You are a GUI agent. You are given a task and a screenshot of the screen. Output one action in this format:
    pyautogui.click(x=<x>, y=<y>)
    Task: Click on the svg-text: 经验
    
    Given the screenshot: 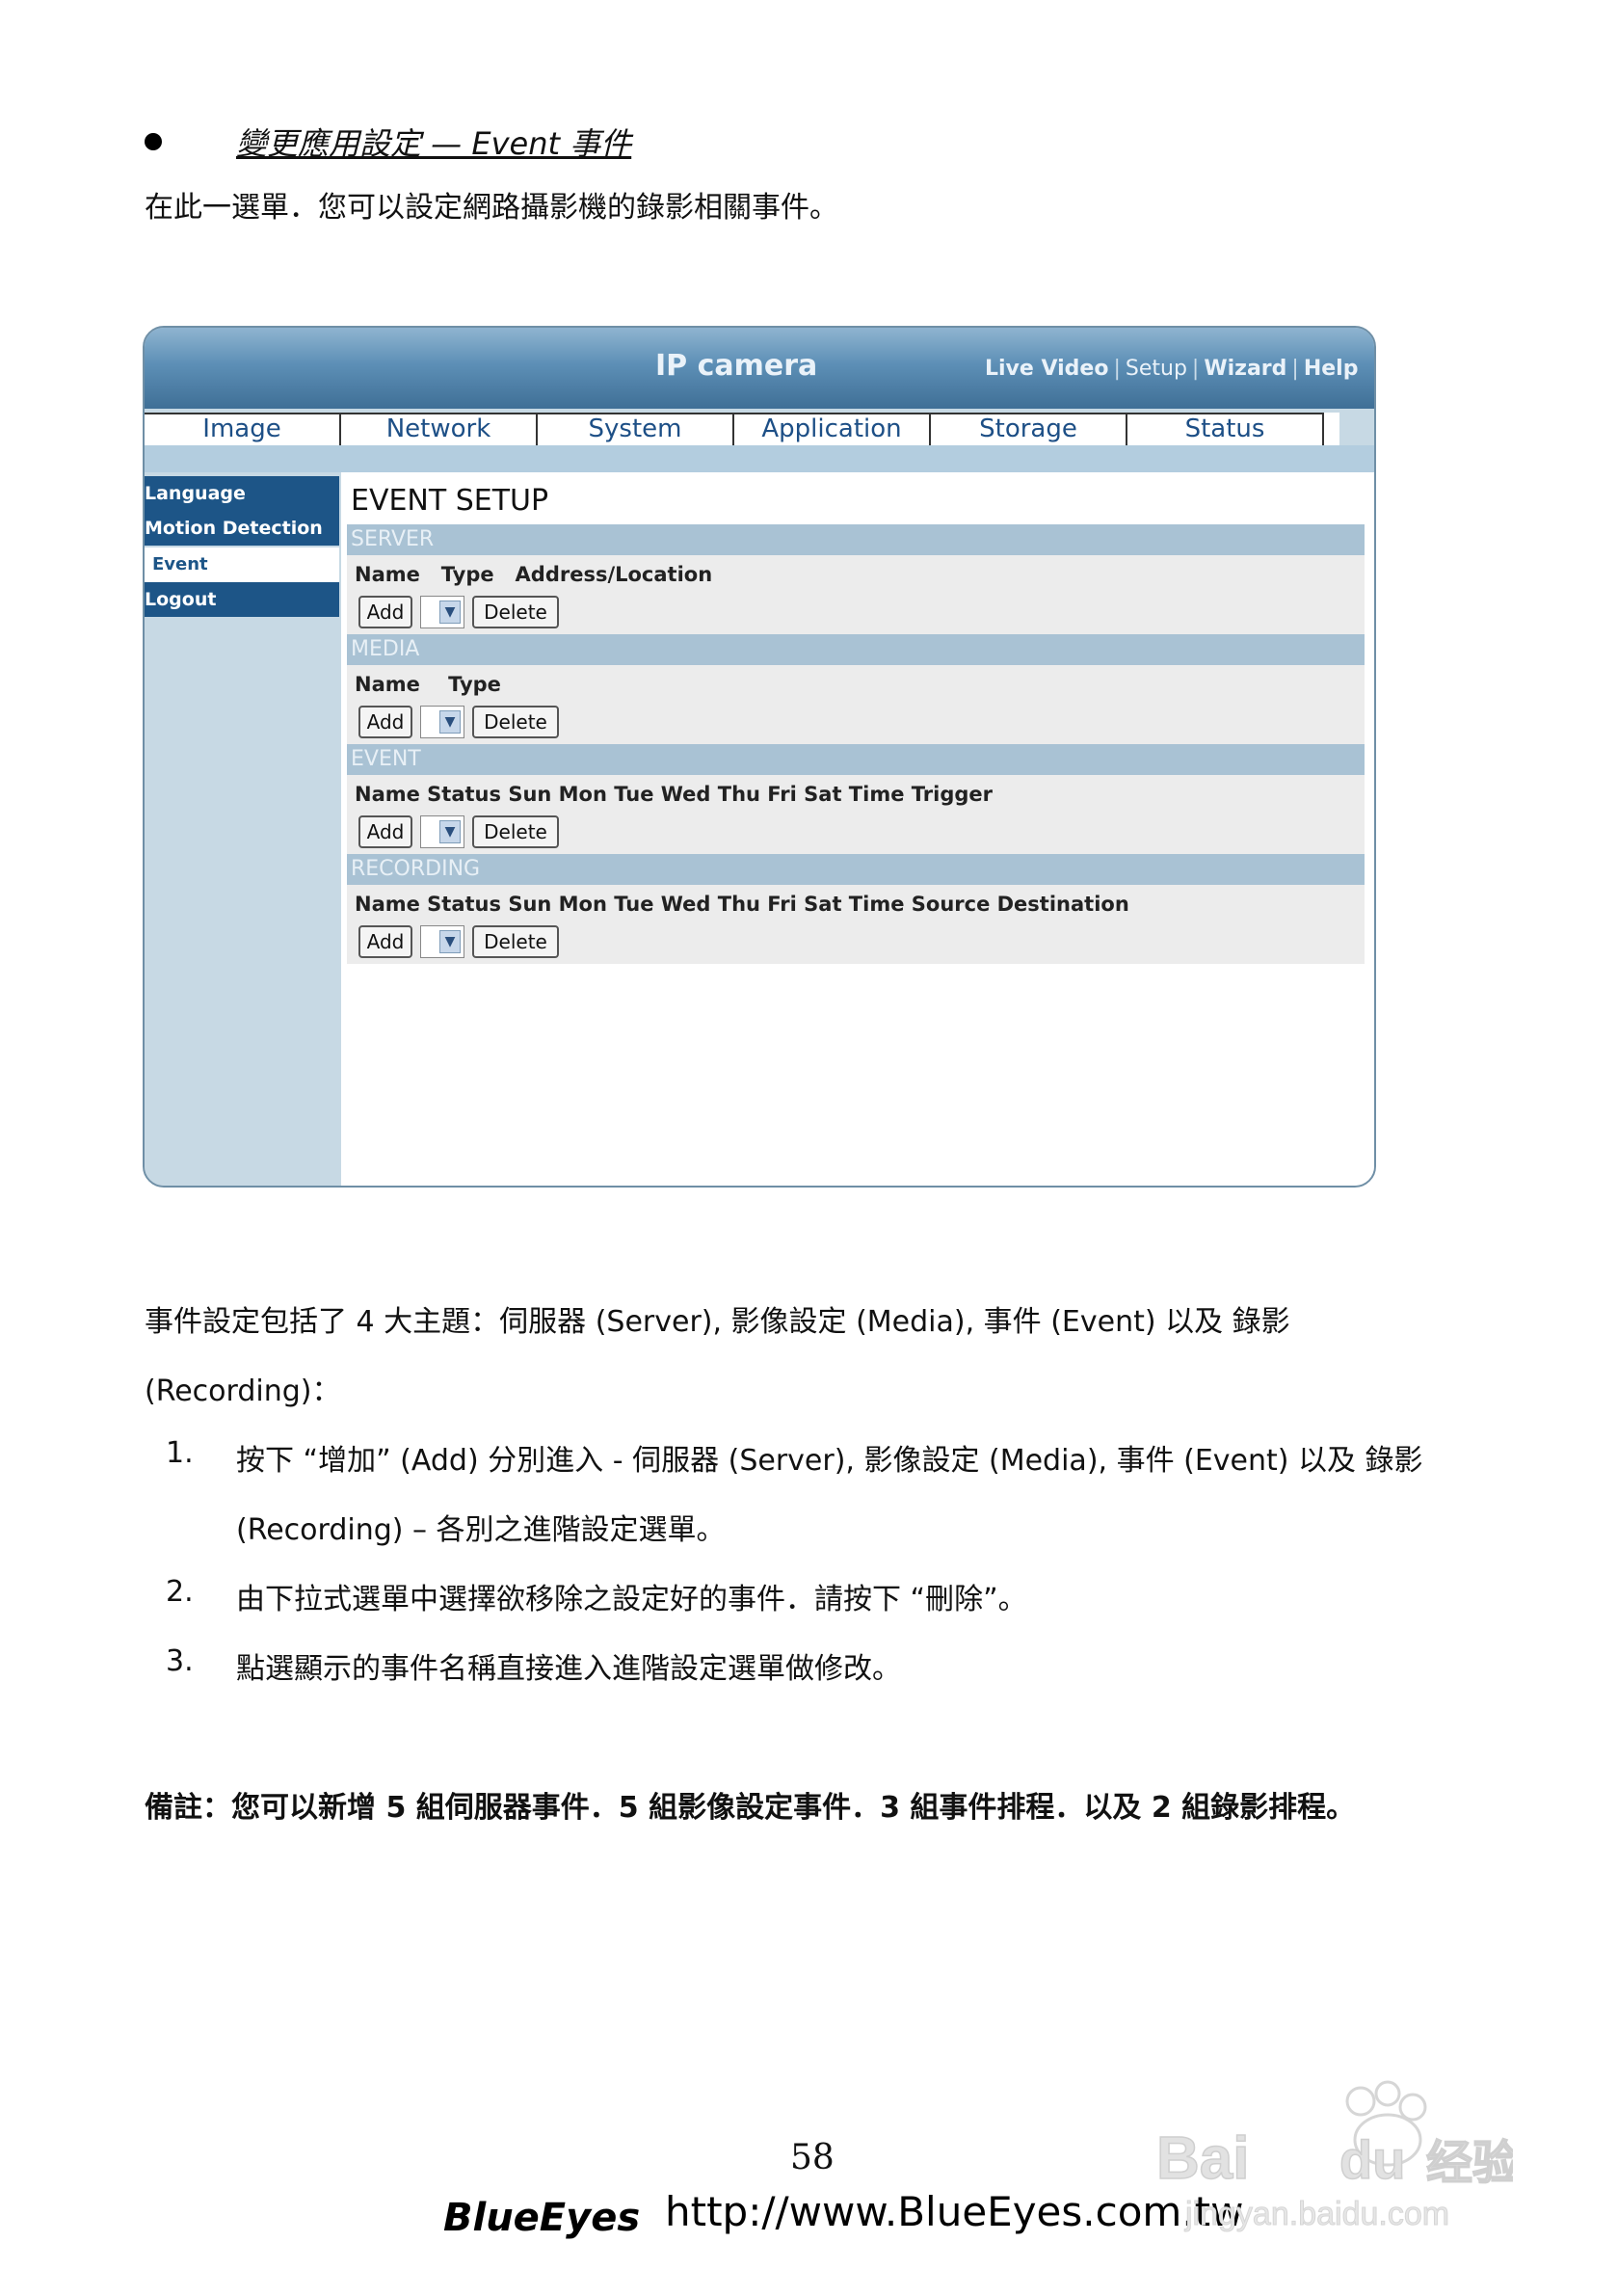 What is the action you would take?
    pyautogui.click(x=1470, y=2163)
    